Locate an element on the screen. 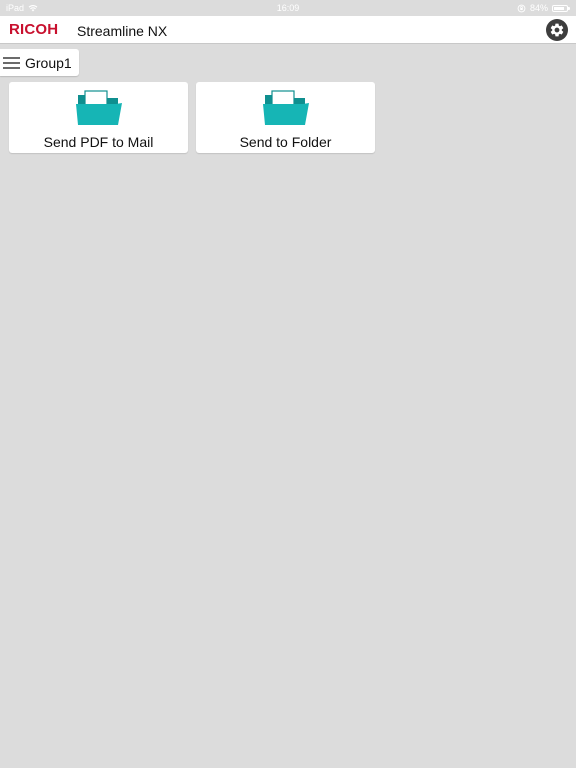 The image size is (576, 768). tile-label: Send PDF to Mail is located at coordinates (98, 142).